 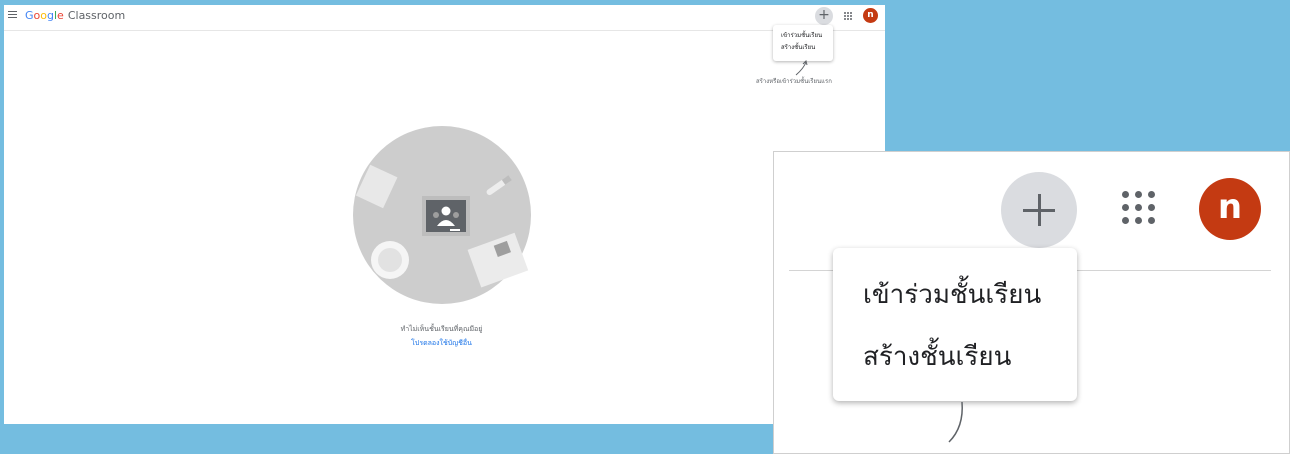 I want to click on hint-arrow-icon, so click(x=801, y=68).